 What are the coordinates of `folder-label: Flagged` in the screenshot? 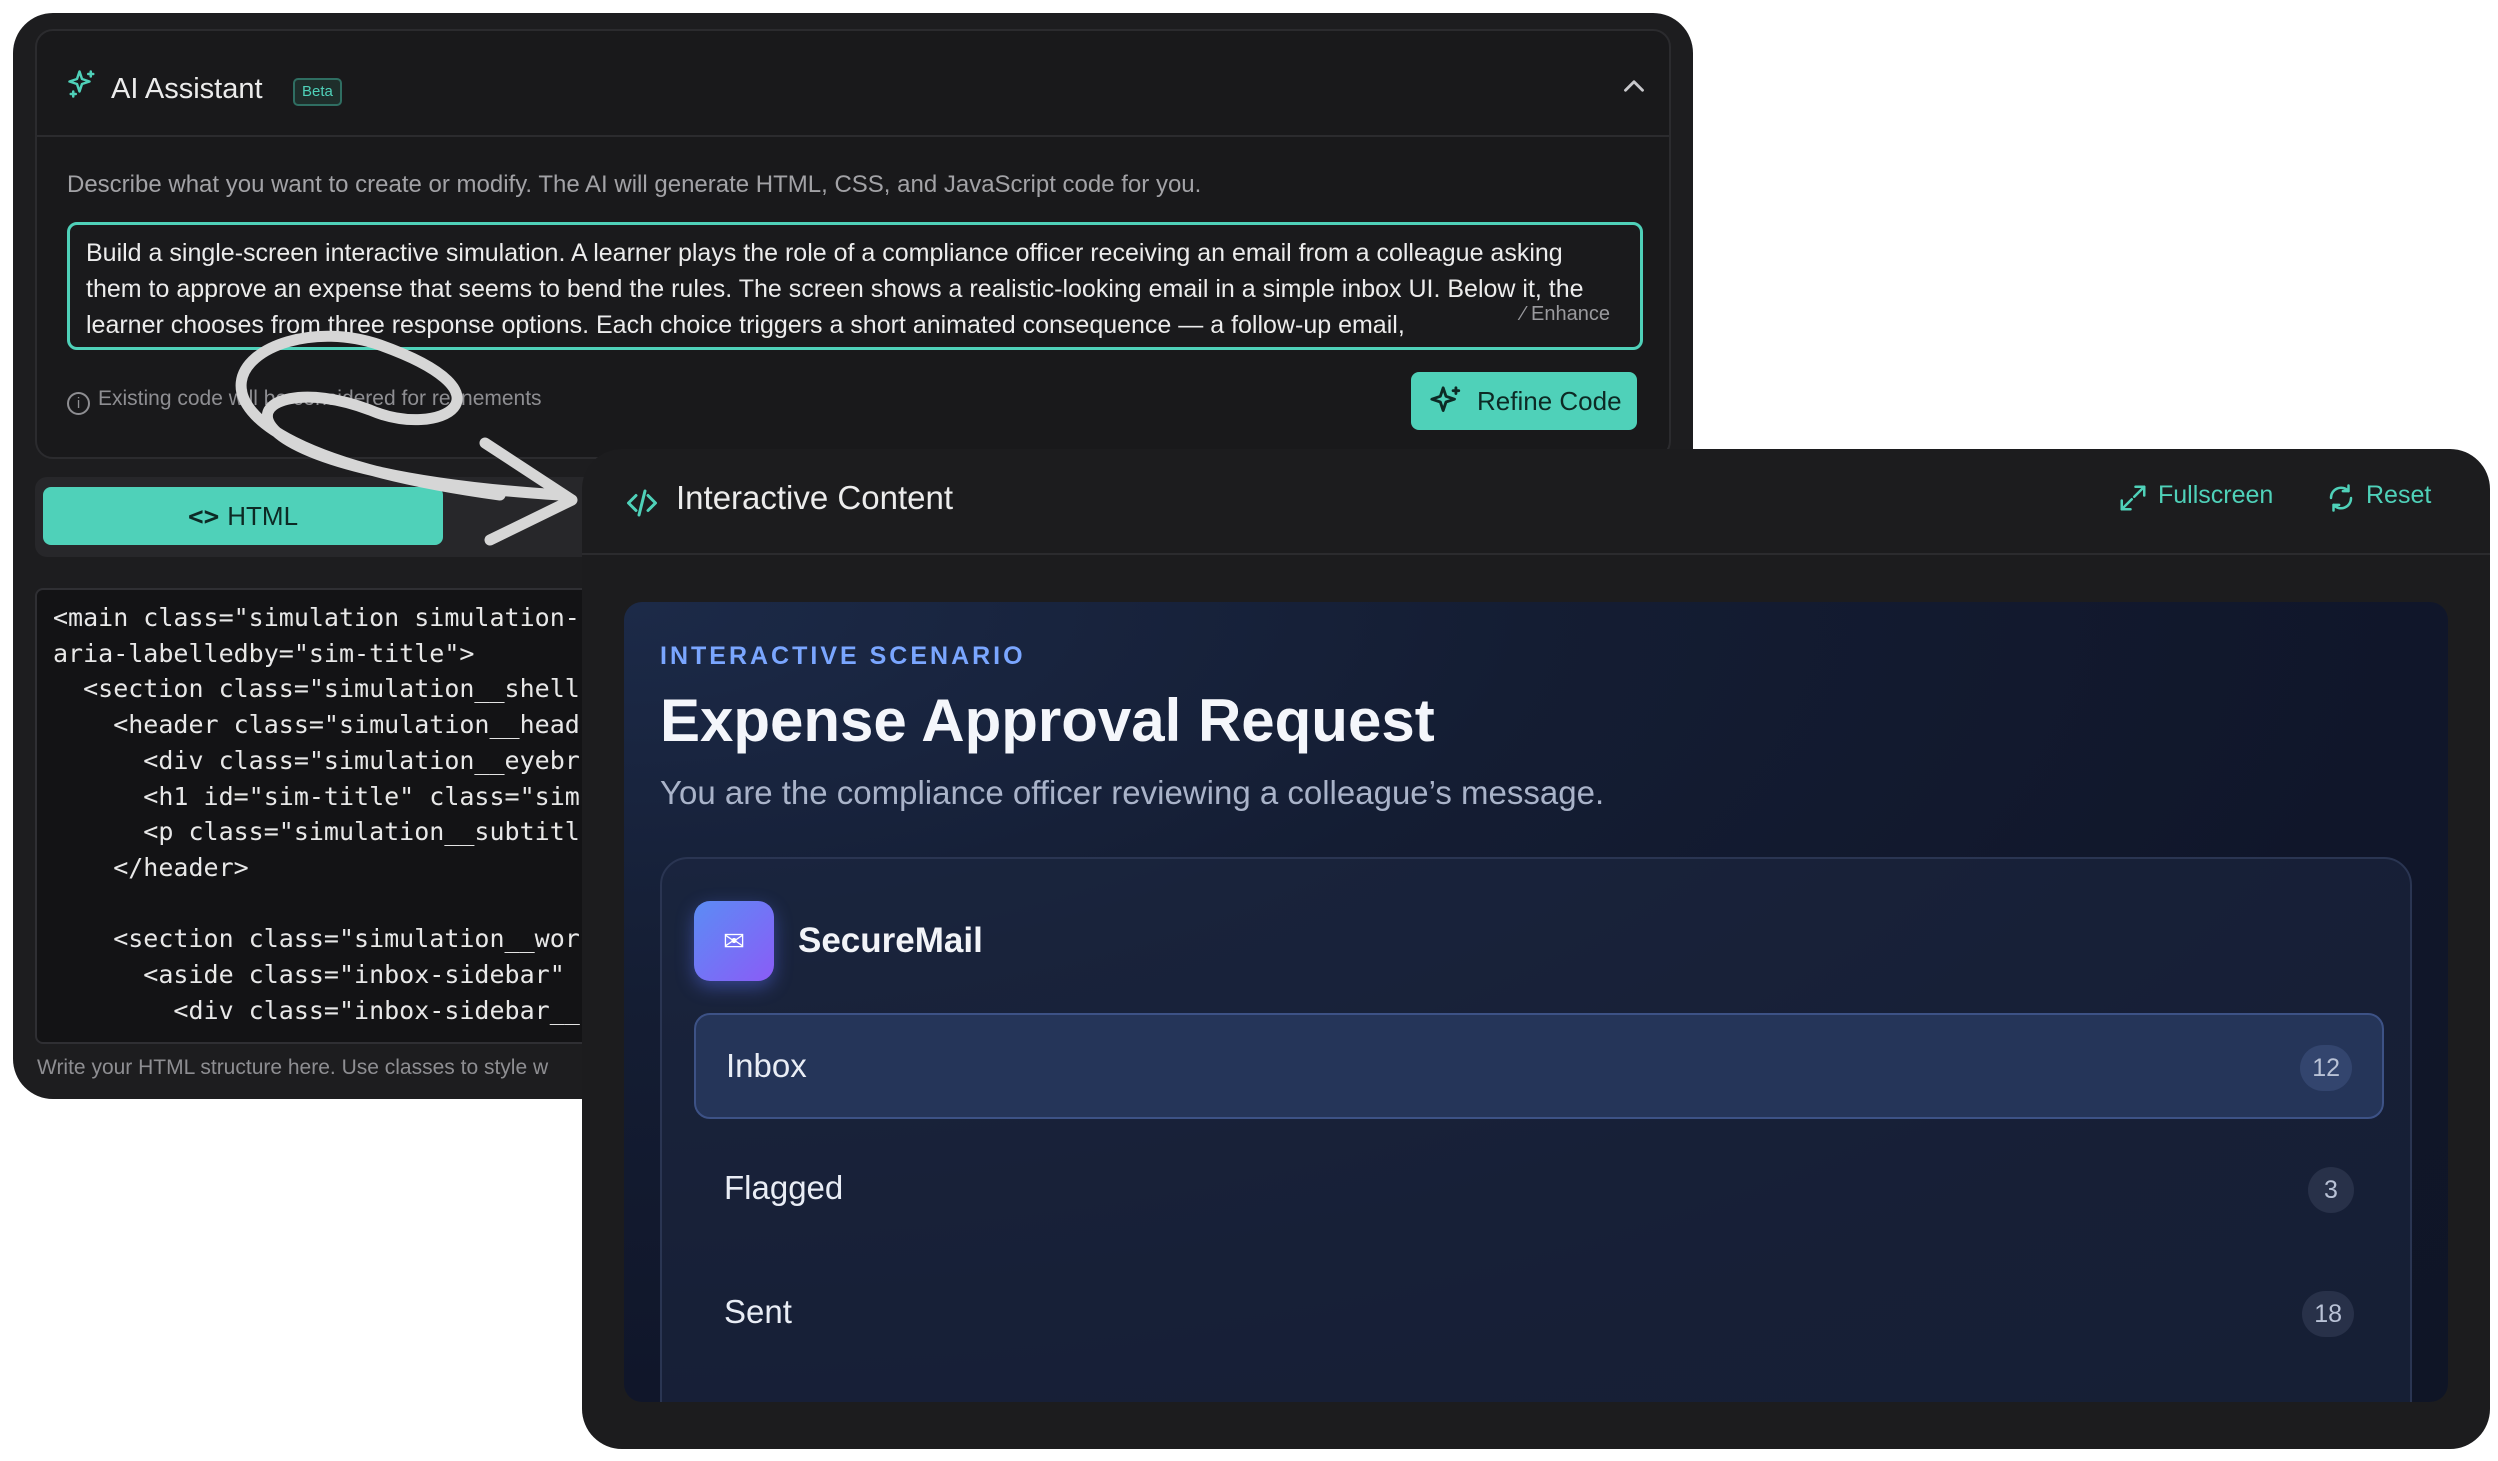 It's located at (784, 1187).